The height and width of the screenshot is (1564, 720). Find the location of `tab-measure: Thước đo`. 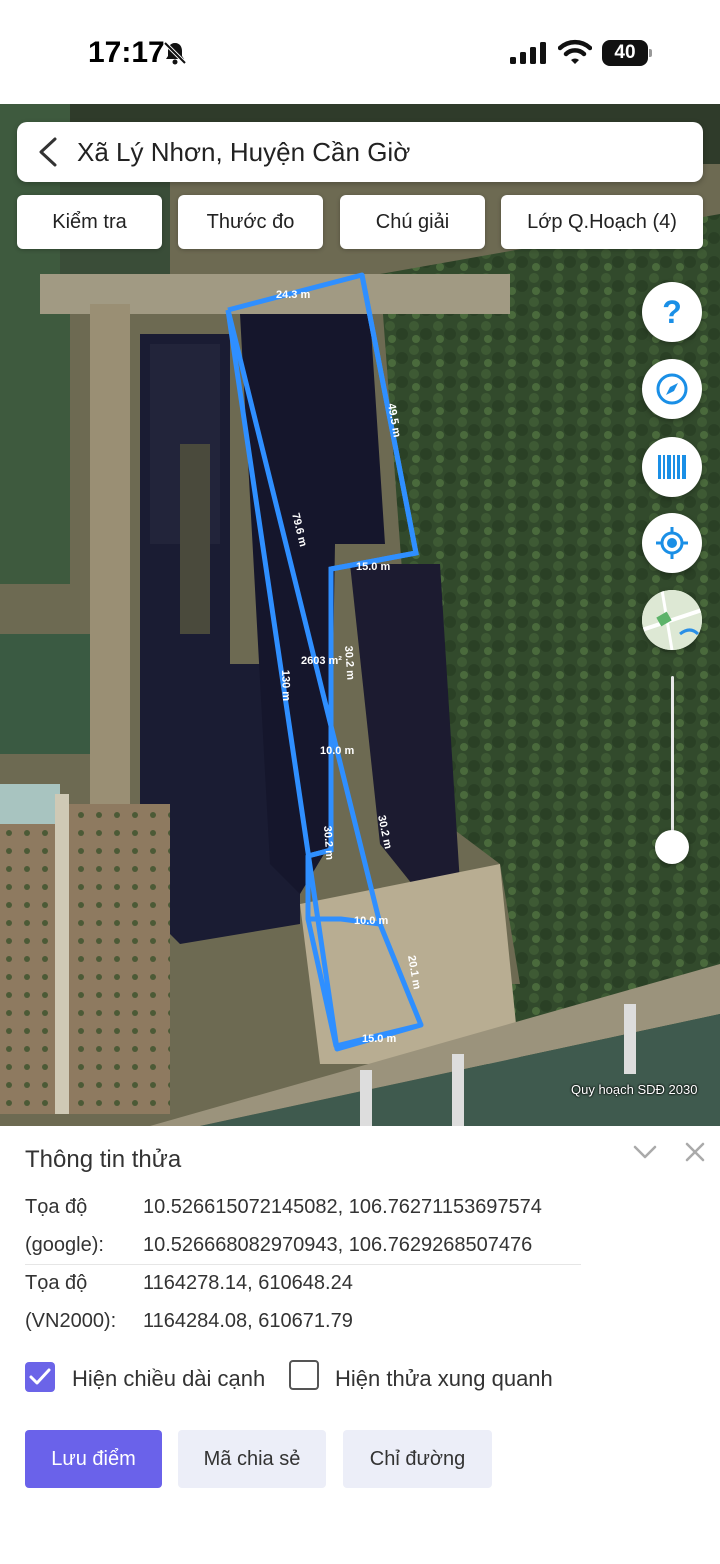

tab-measure: Thước đo is located at coordinates (250, 222).